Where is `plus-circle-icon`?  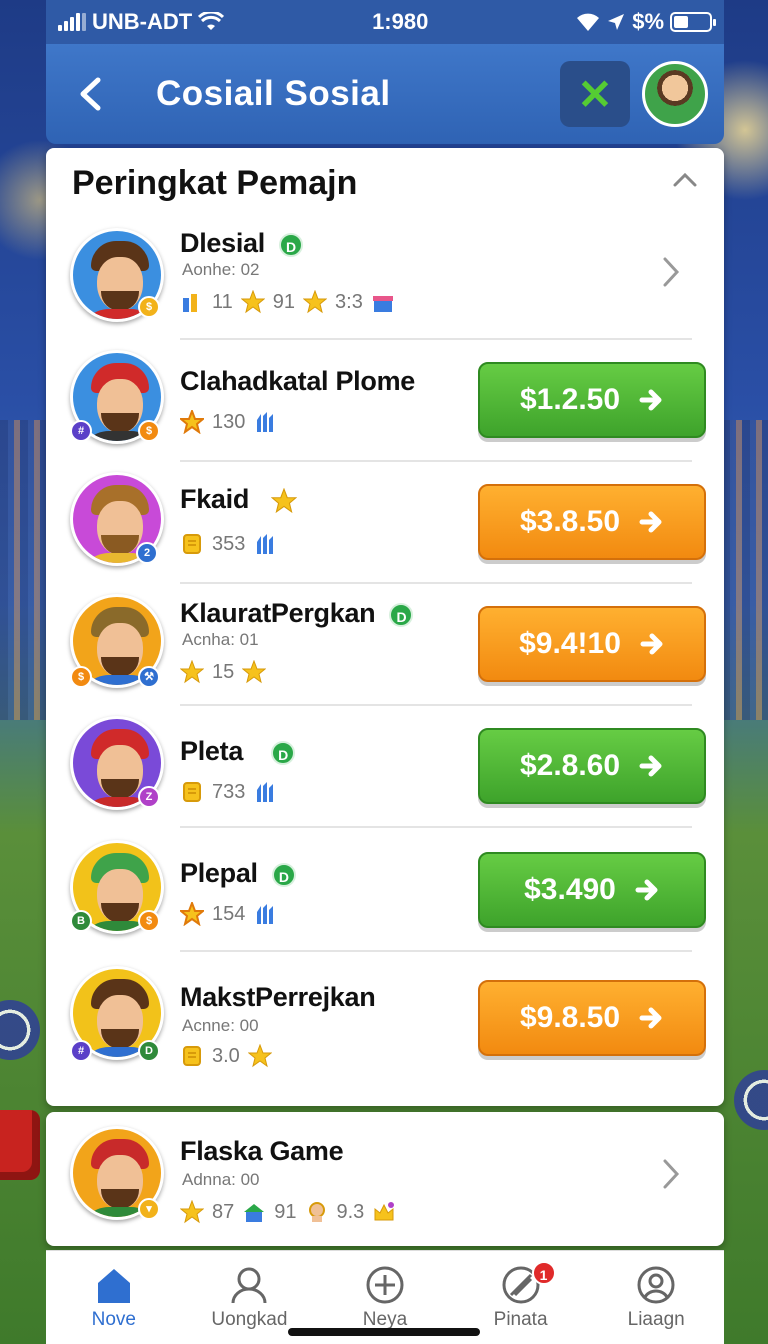
plus-circle-icon is located at coordinates (385, 1285).